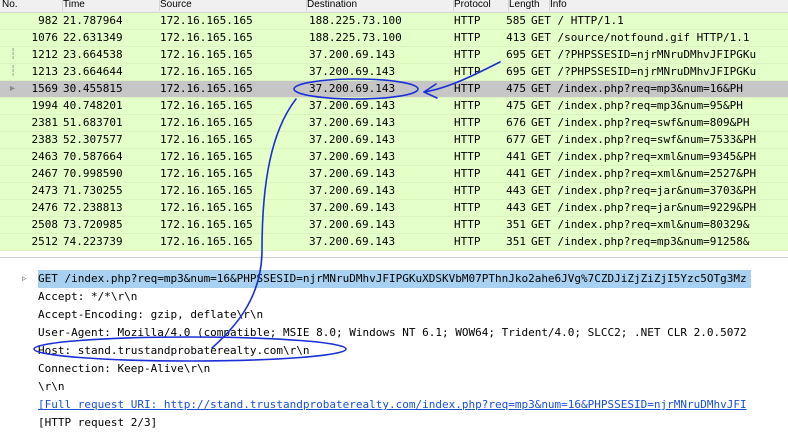  I want to click on arrow-line-annotation, so click(462, 77).